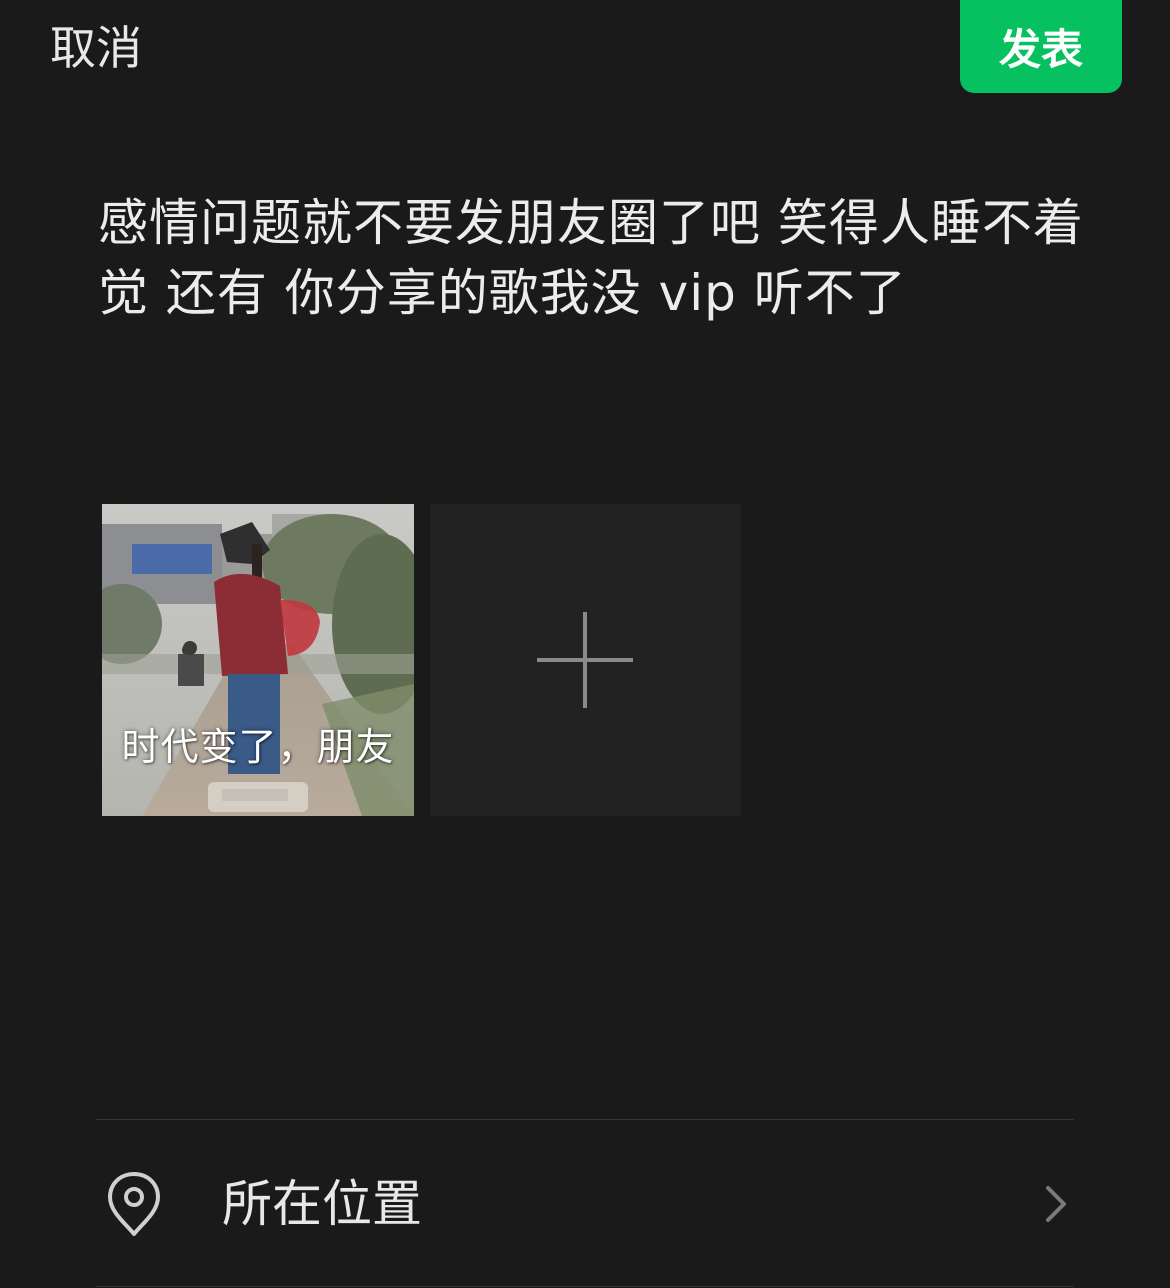 This screenshot has width=1170, height=1288. What do you see at coordinates (1041, 46) in the screenshot?
I see `publish-button: 发表` at bounding box center [1041, 46].